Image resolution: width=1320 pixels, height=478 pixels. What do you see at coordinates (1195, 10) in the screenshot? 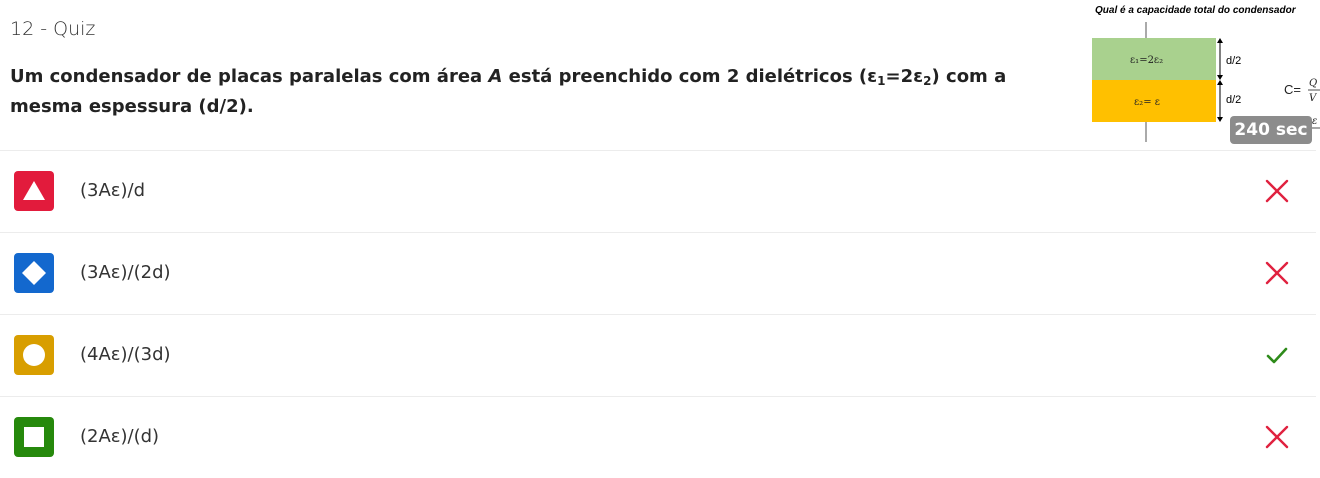
I see `figure-title: Qual é a capacidade total do condensador` at bounding box center [1195, 10].